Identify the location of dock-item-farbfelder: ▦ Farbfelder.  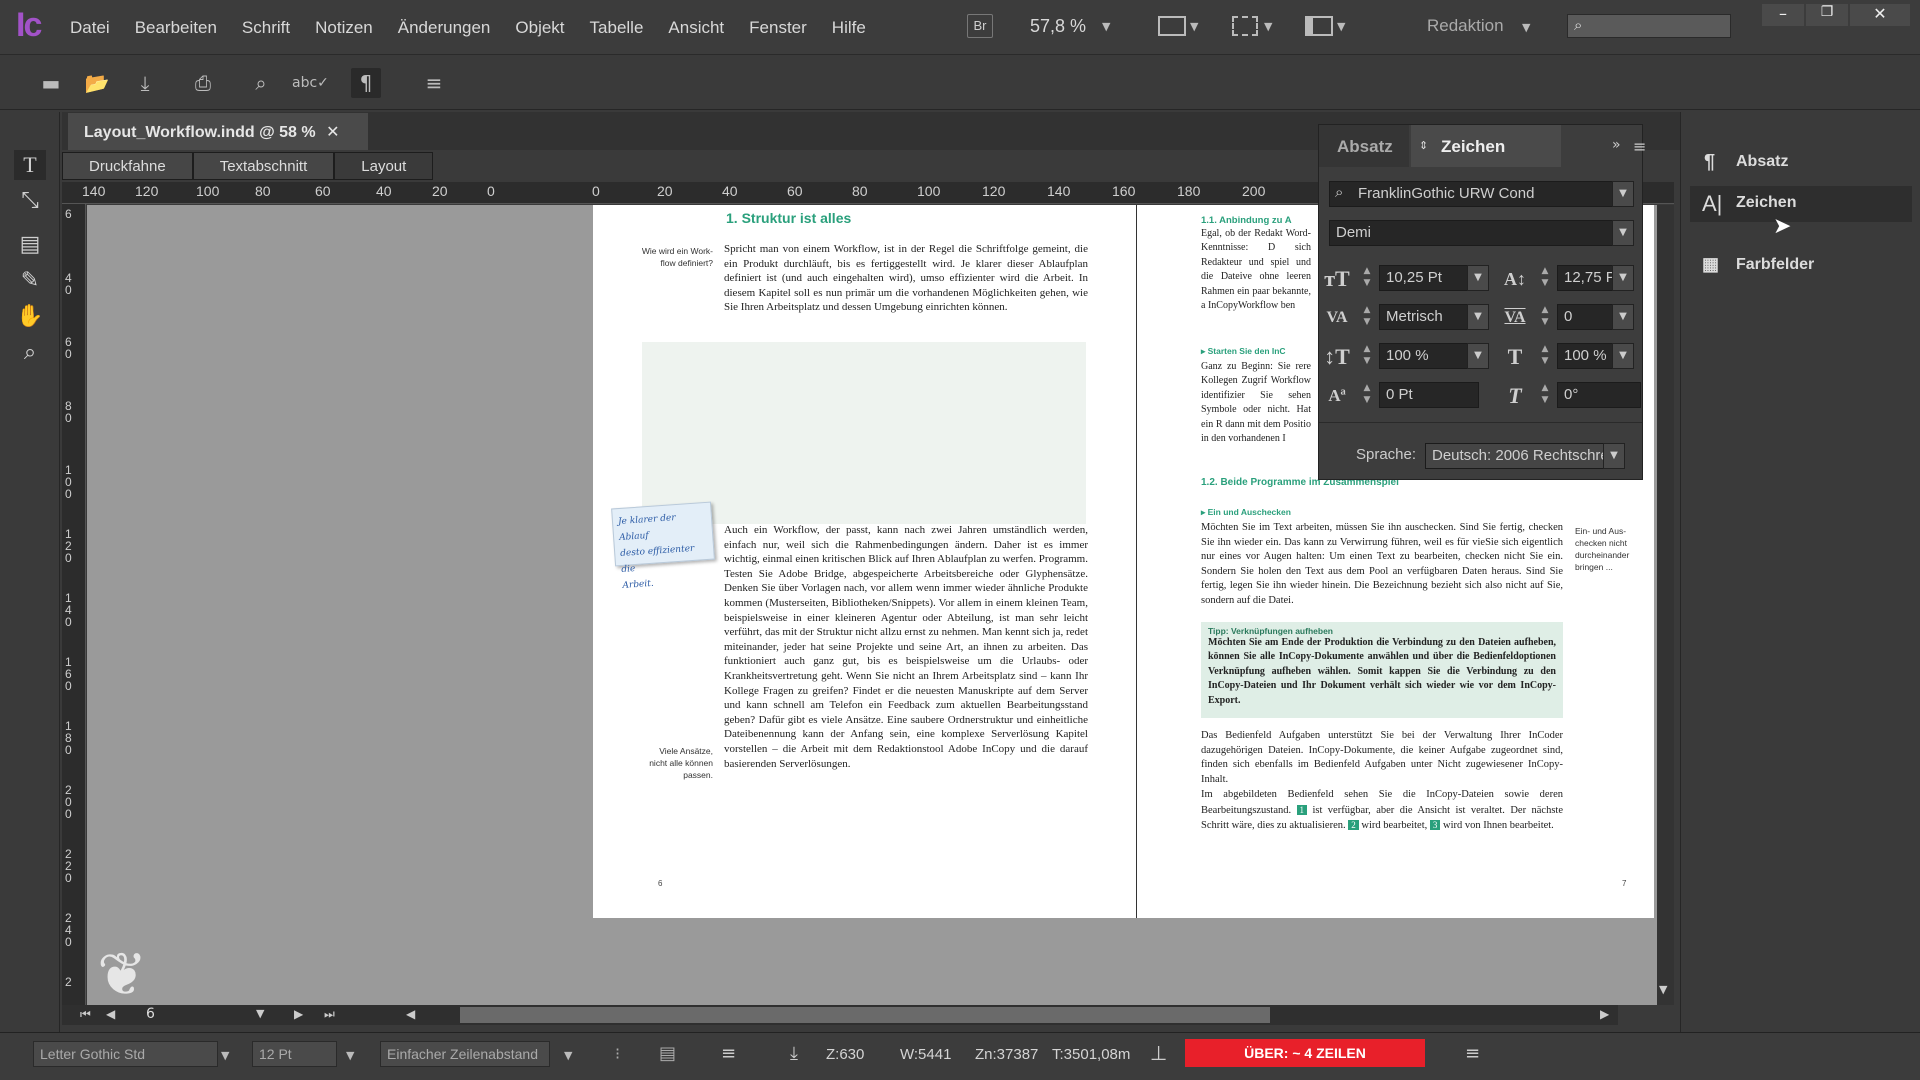
(1801, 266).